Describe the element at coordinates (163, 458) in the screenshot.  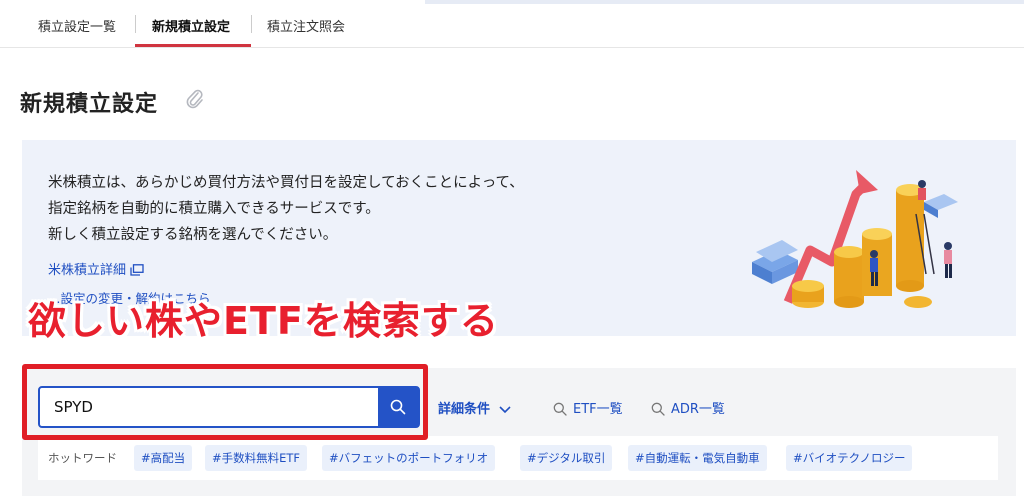
I see `hotword-tag: #高配当` at that location.